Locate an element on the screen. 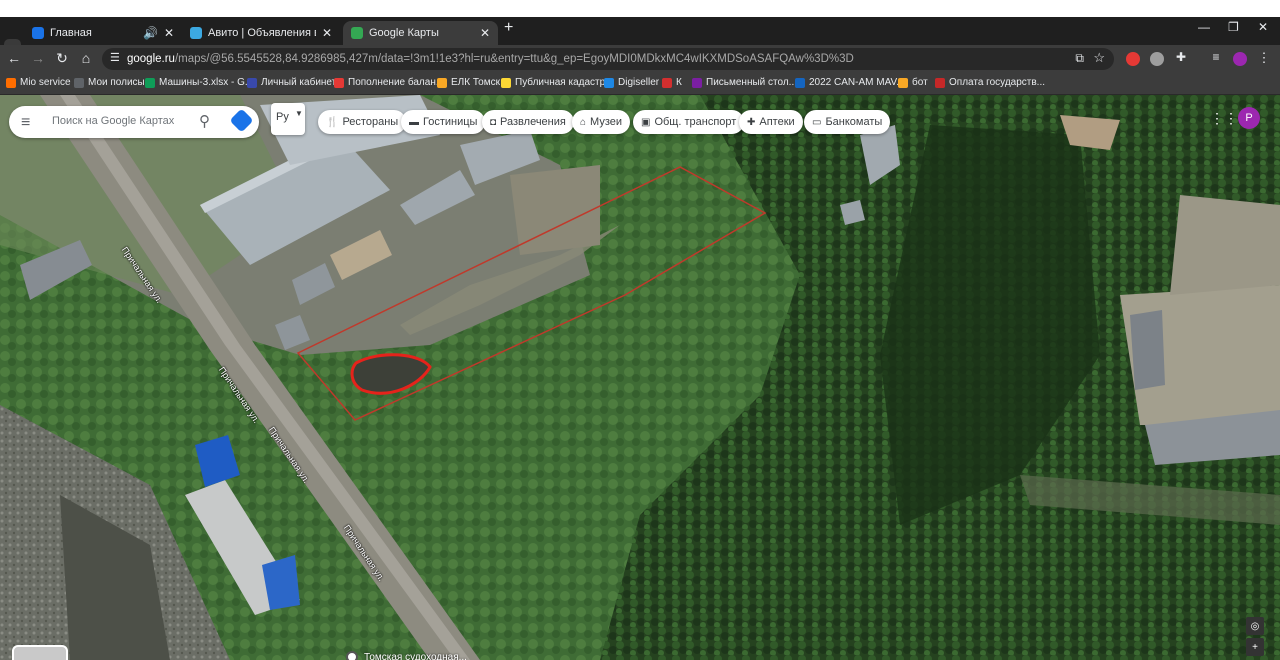 The height and width of the screenshot is (660, 1280). museum-icon: ⌂ is located at coordinates (583, 122).